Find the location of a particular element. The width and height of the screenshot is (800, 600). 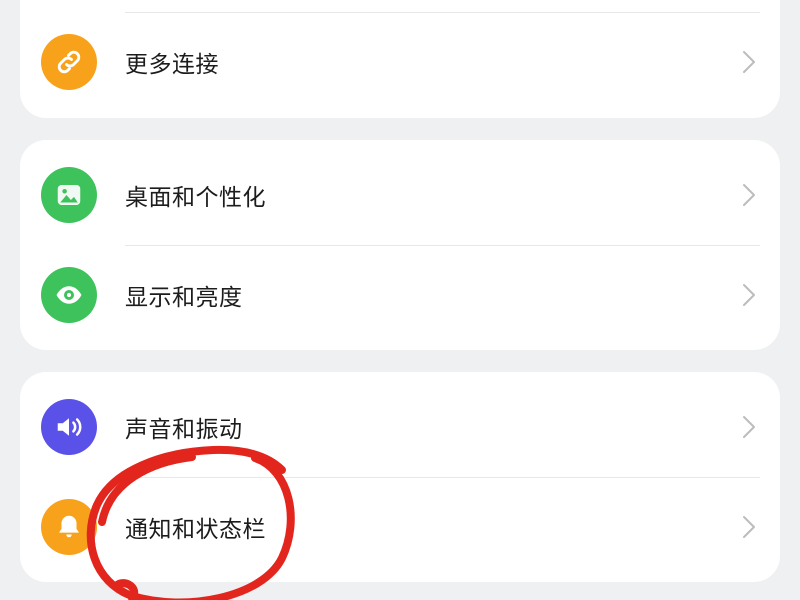

settings-item-label: 声音和振动 is located at coordinates (184, 429).